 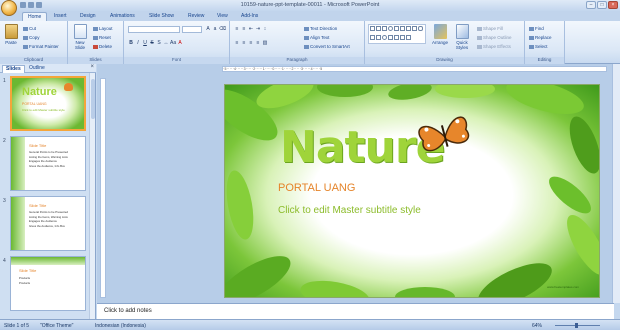 What do you see at coordinates (490, 28) in the screenshot?
I see `shape-fill-button: Shape Fill` at bounding box center [490, 28].